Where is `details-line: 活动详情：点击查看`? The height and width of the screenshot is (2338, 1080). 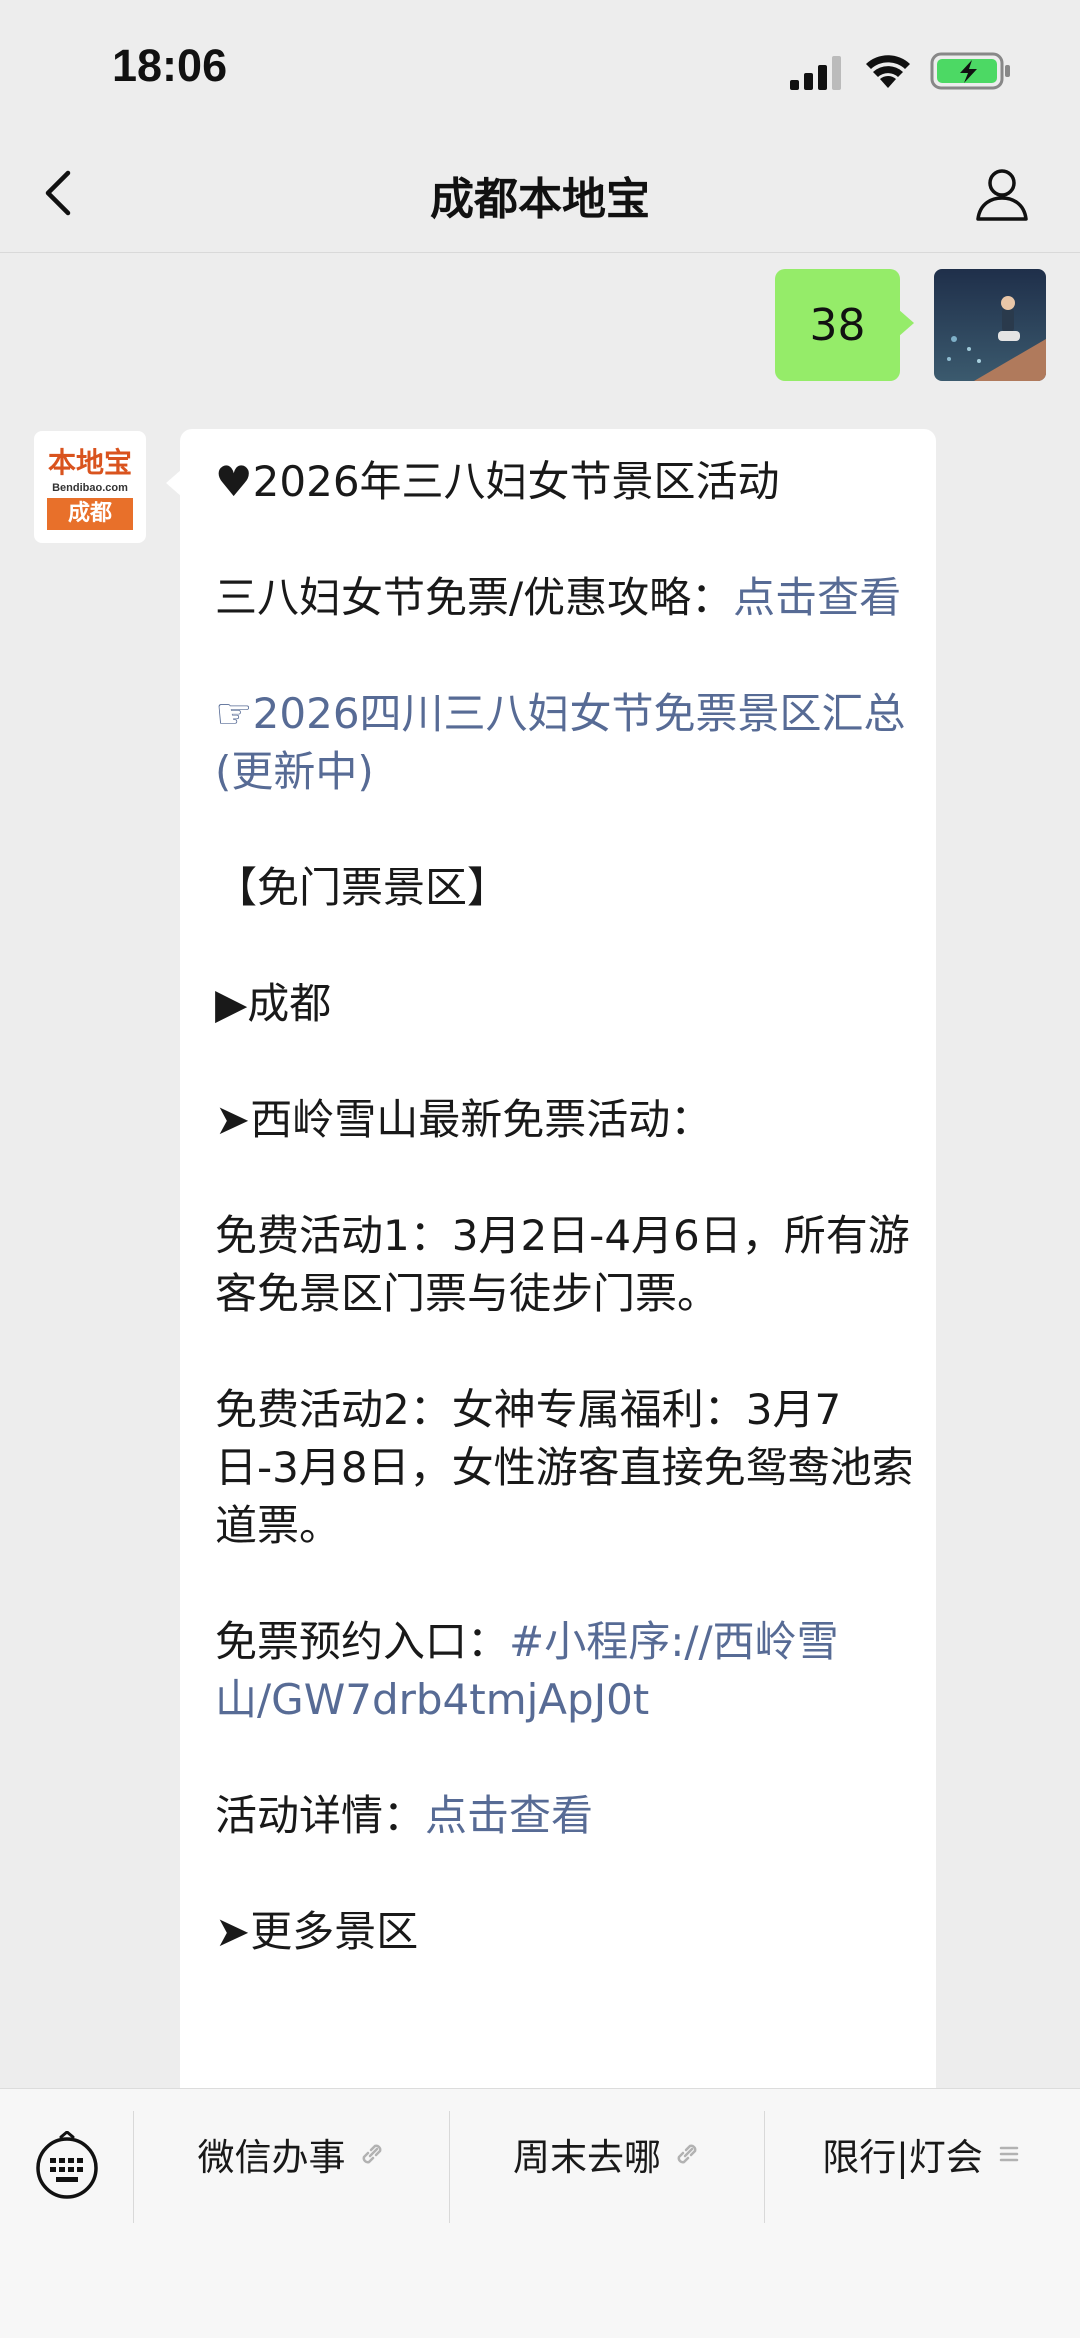 details-line: 活动详情：点击查看 is located at coordinates (565, 1816).